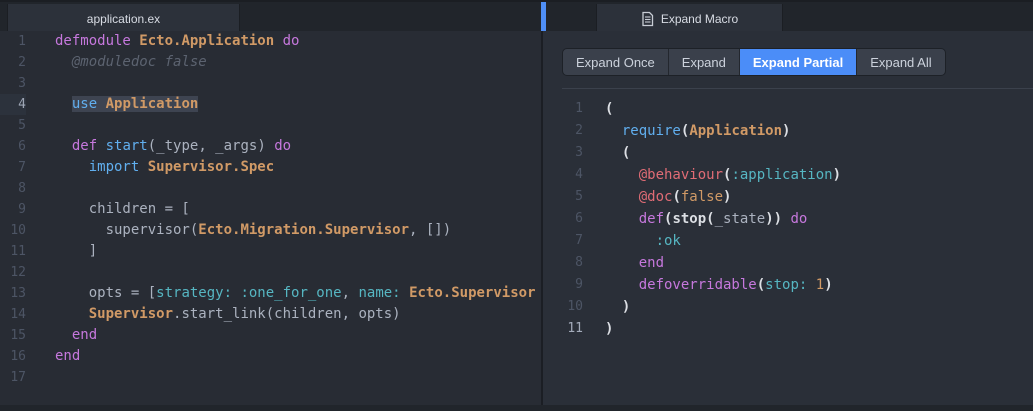  Describe the element at coordinates (298, 209) in the screenshot. I see `code-line: children = [` at that location.